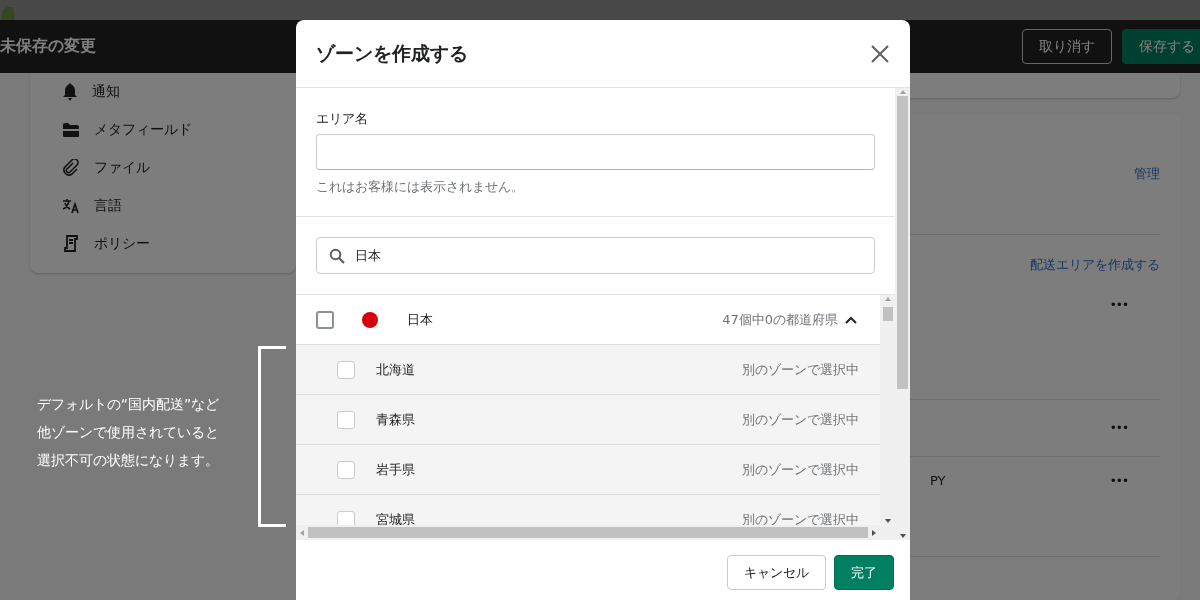 The height and width of the screenshot is (600, 1200). Describe the element at coordinates (337, 255) in the screenshot. I see `search-icon` at that location.